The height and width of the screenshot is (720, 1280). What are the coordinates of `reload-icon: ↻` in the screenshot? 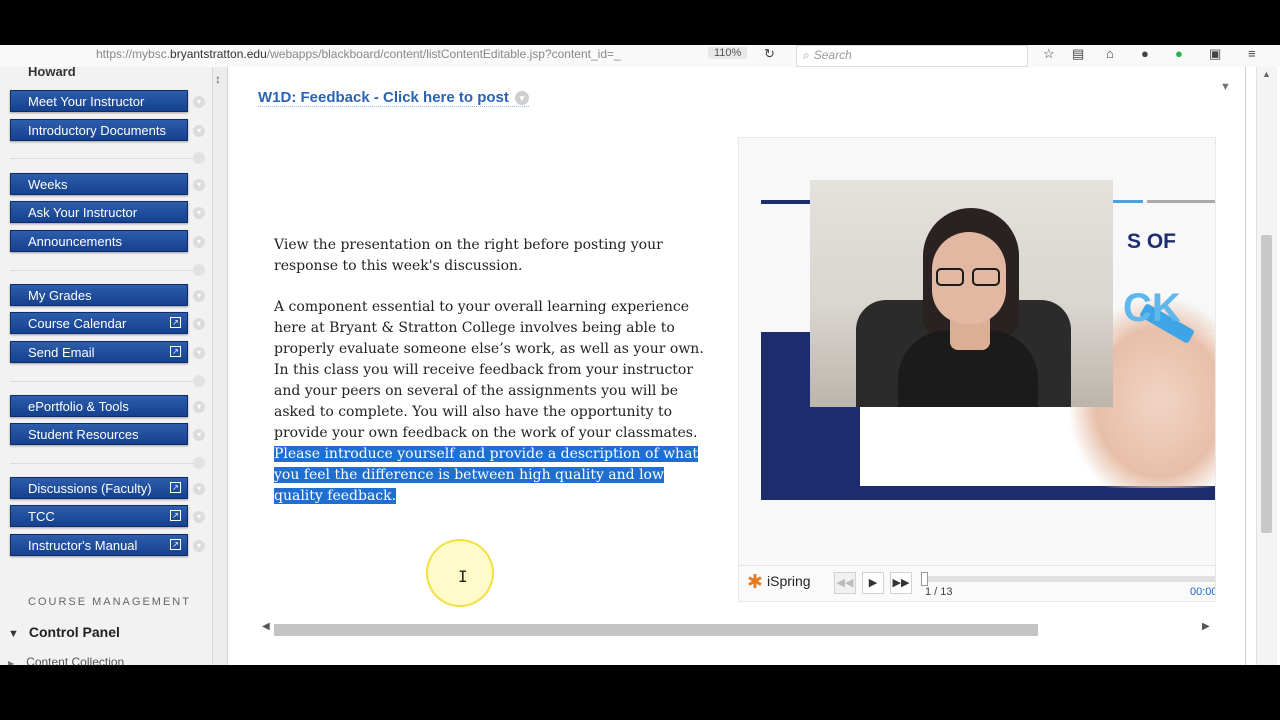 It's located at (769, 54).